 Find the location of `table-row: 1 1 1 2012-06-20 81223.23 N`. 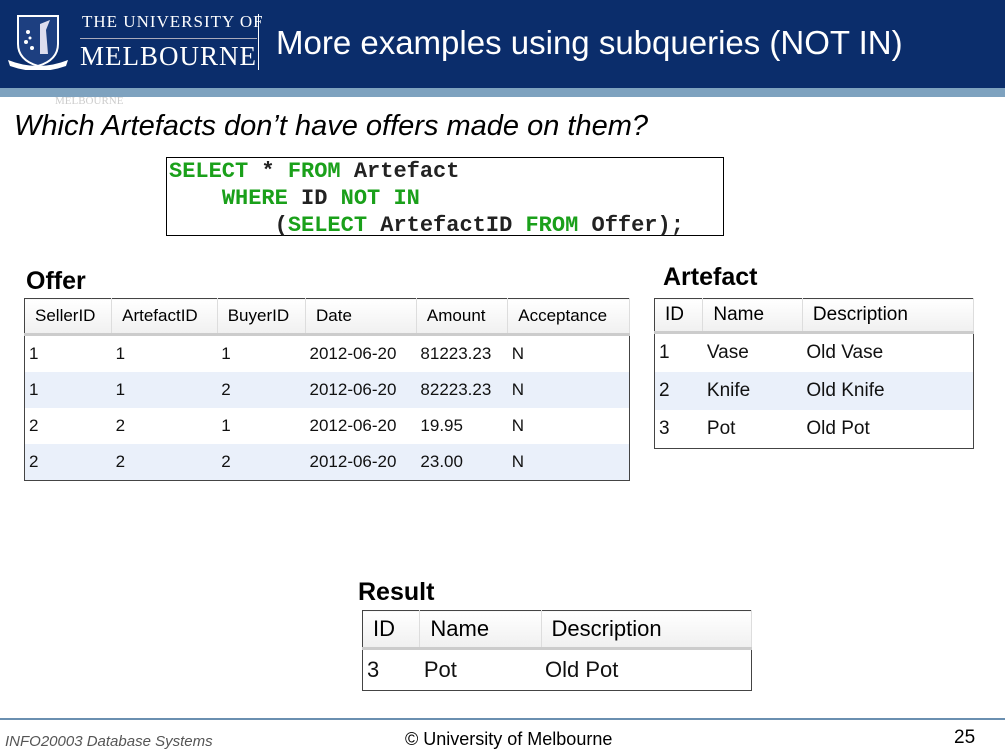

table-row: 1 1 1 2012-06-20 81223.23 N is located at coordinates (327, 354).